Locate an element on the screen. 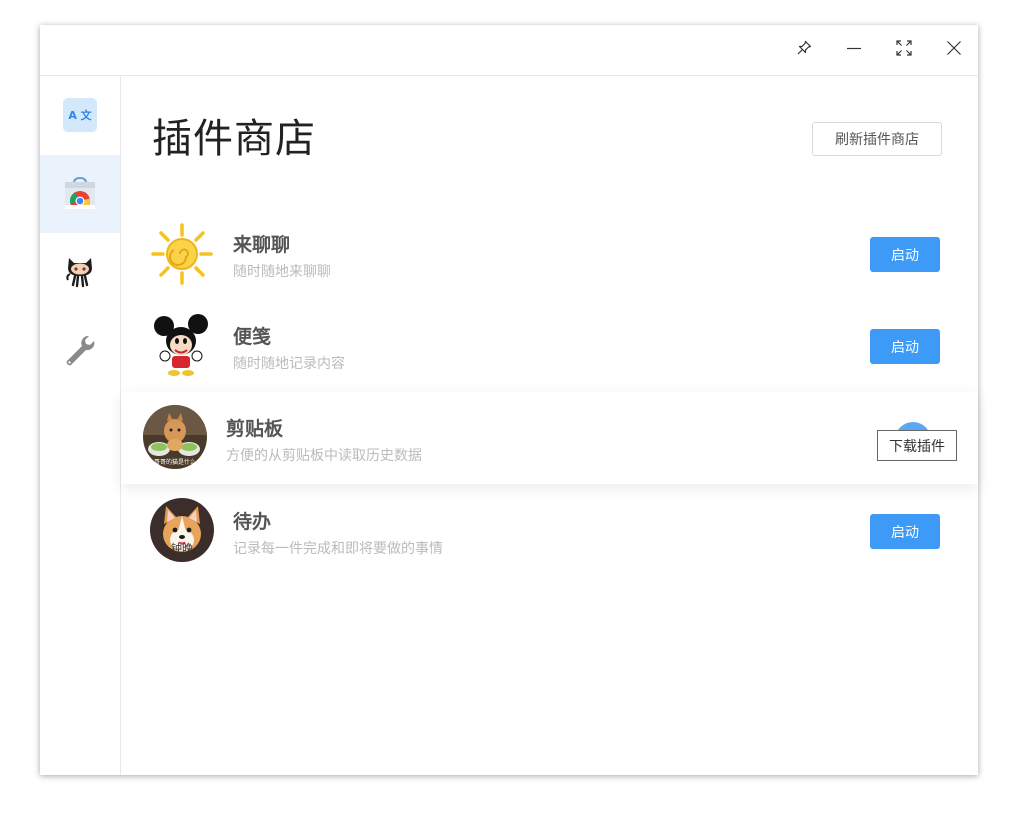  minimize-button is located at coordinates (854, 50).